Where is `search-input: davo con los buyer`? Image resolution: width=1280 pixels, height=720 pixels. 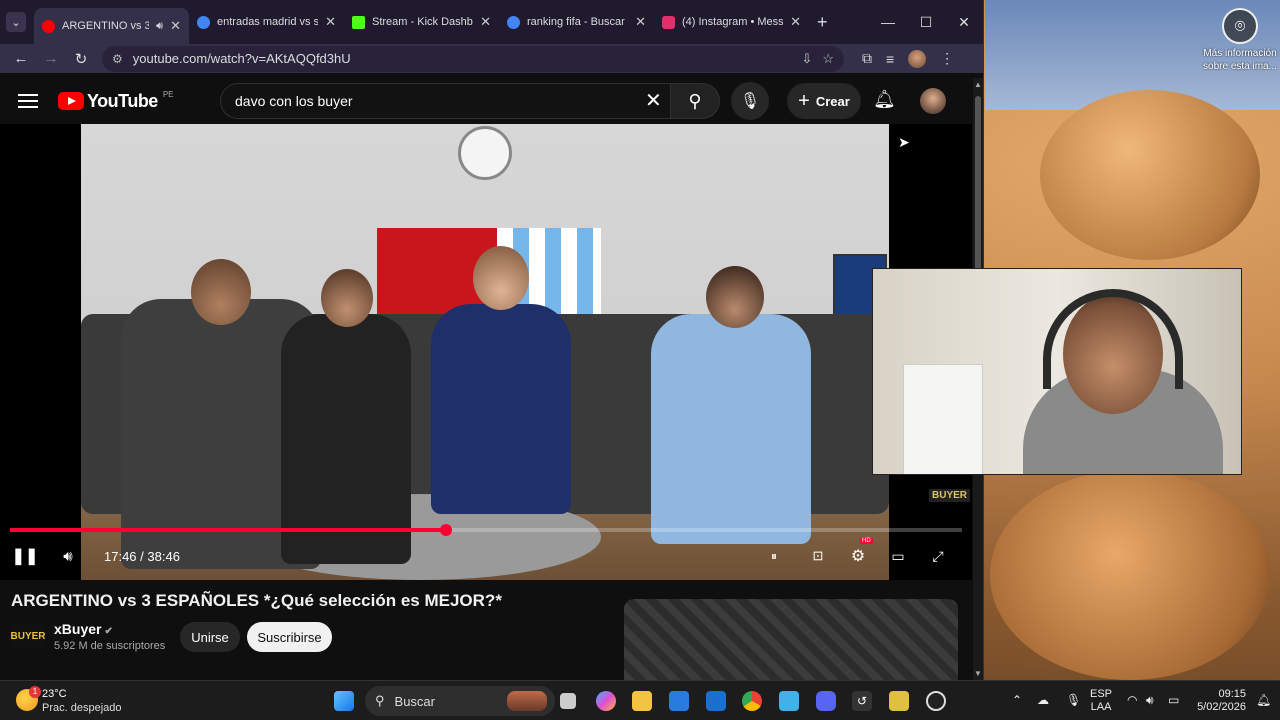 search-input: davo con los buyer is located at coordinates (447, 101).